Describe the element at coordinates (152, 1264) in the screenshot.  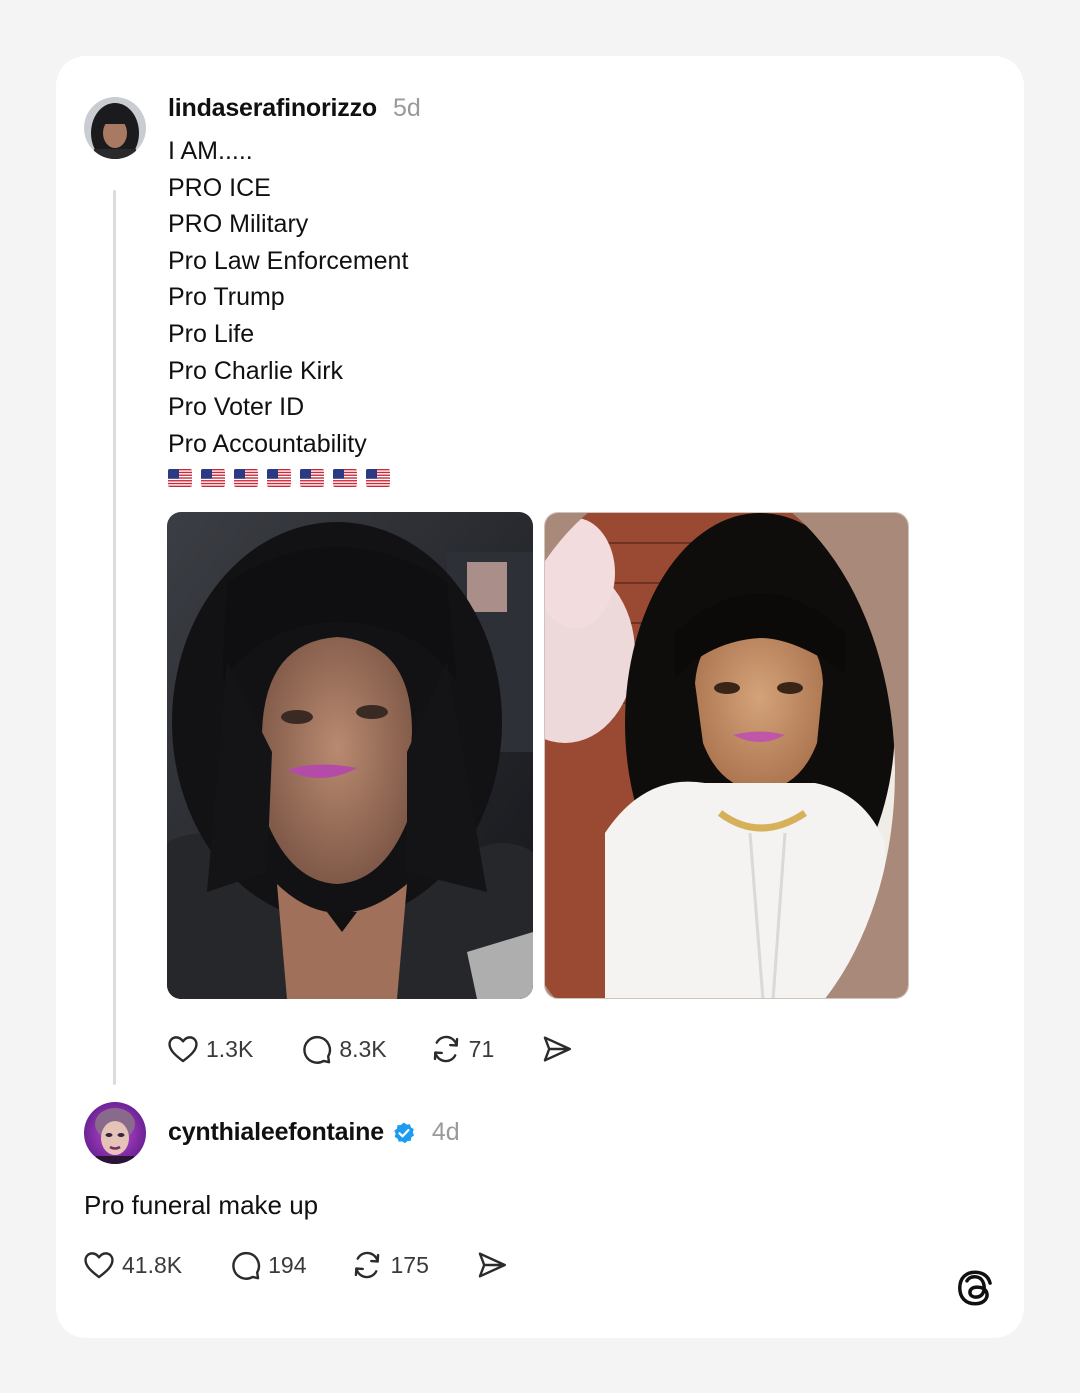
I see `reply-like-count: 41.8K` at that location.